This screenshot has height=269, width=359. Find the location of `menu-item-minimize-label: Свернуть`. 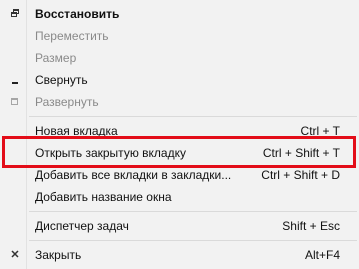

menu-item-minimize-label: Свернуть is located at coordinates (61, 80).